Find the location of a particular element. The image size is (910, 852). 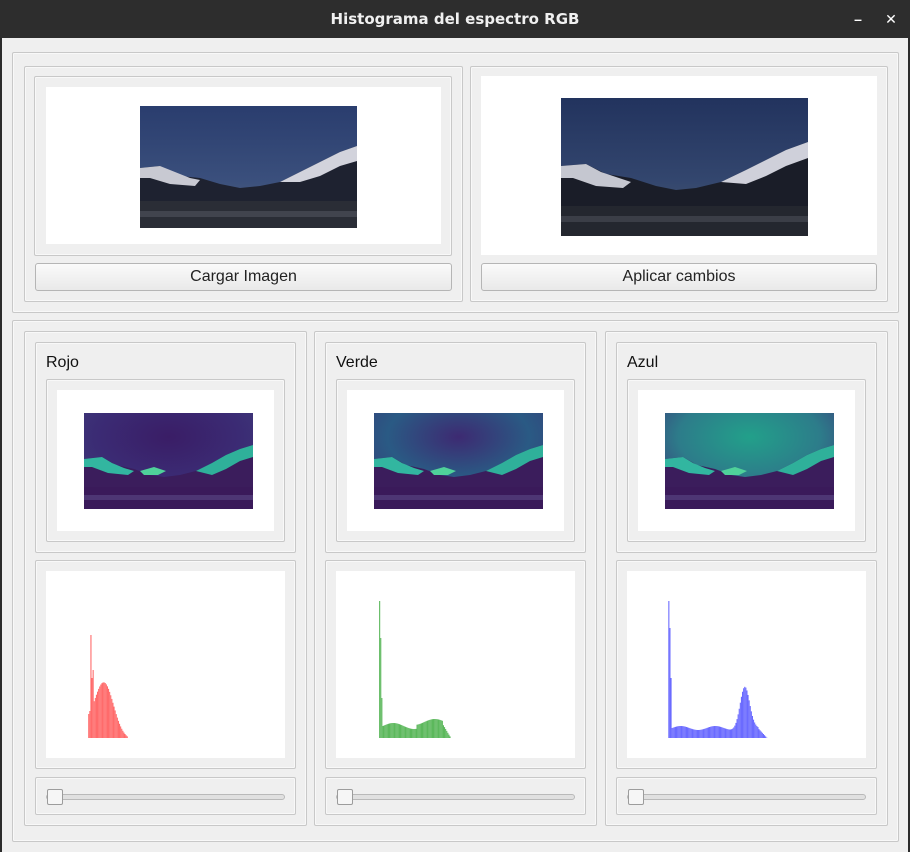

channel-red-slider-handle is located at coordinates (55, 797).